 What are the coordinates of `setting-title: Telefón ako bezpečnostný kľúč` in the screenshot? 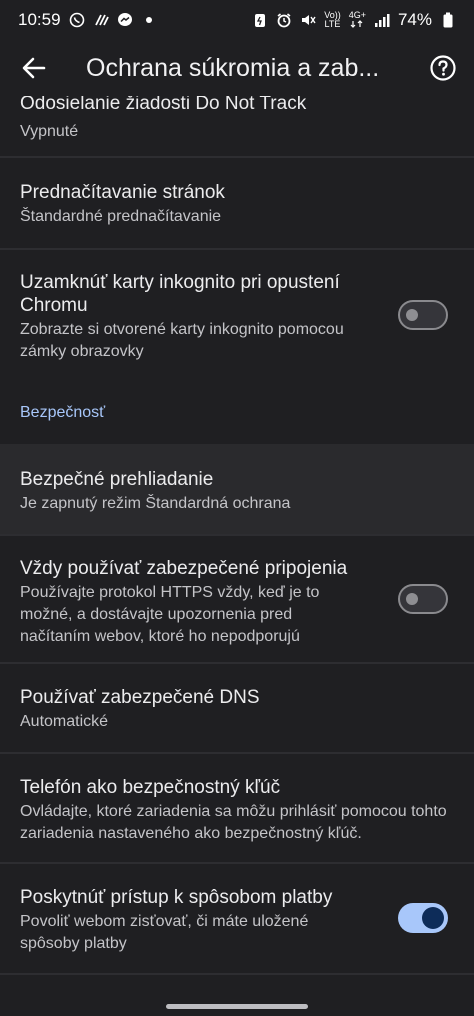 It's located at (150, 787).